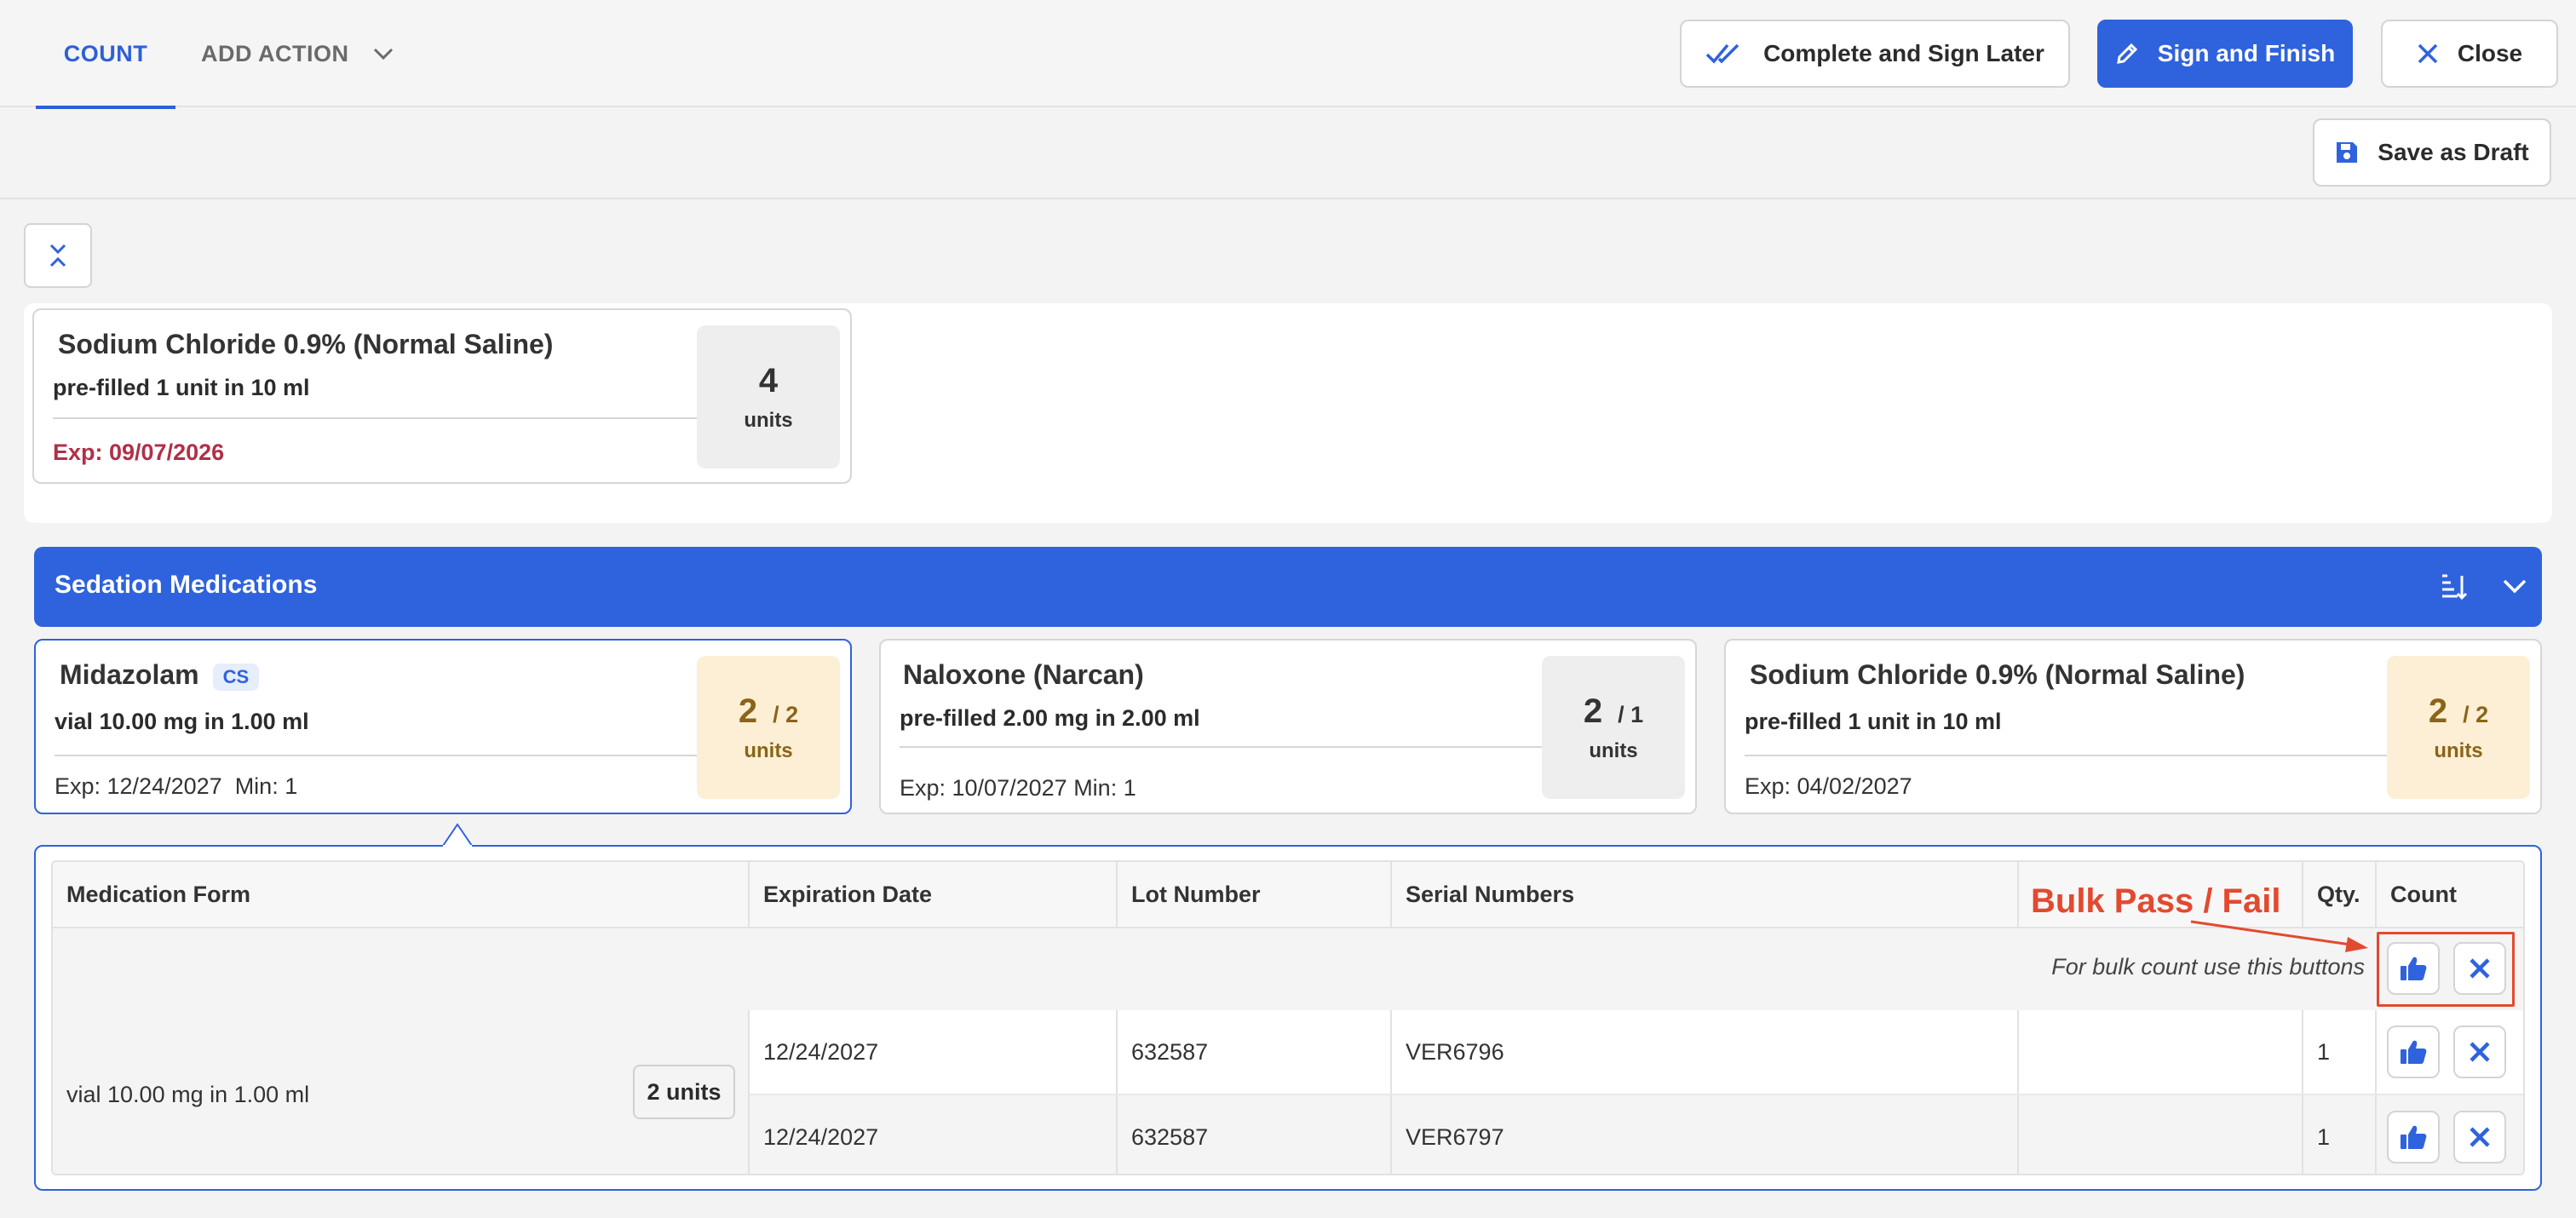 This screenshot has height=1218, width=2576. Describe the element at coordinates (1050, 718) in the screenshot. I see `card-description: pre-filled 2.00 mg in 2.00 ml` at that location.